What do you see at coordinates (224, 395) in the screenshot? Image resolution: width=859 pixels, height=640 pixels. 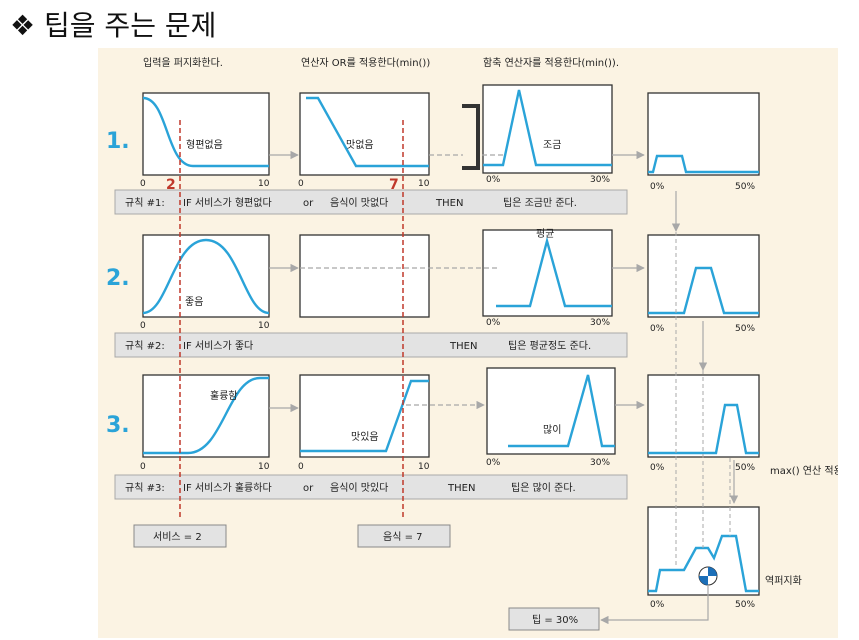 I see `service-excellent-label: 훌륭함` at bounding box center [224, 395].